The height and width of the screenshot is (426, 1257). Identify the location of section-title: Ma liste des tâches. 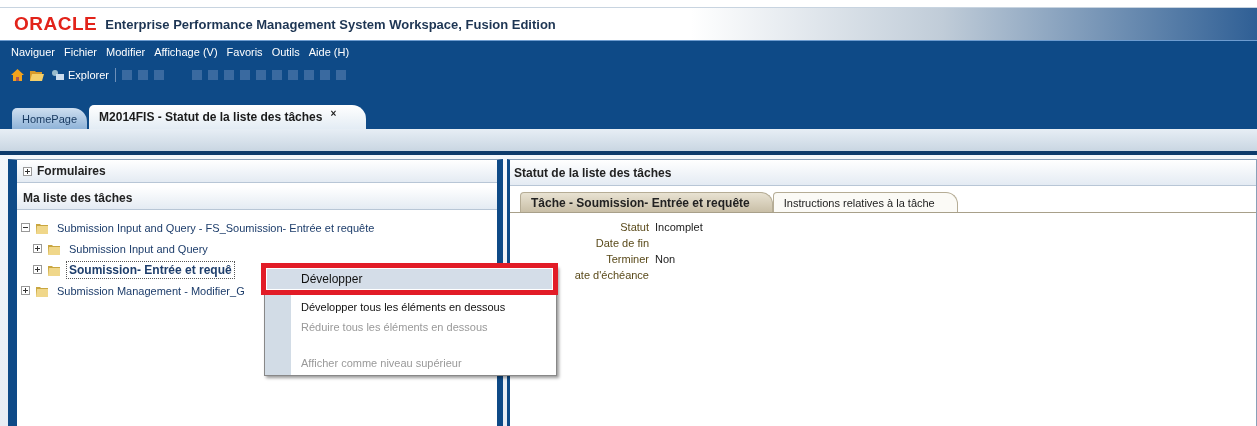
(78, 198).